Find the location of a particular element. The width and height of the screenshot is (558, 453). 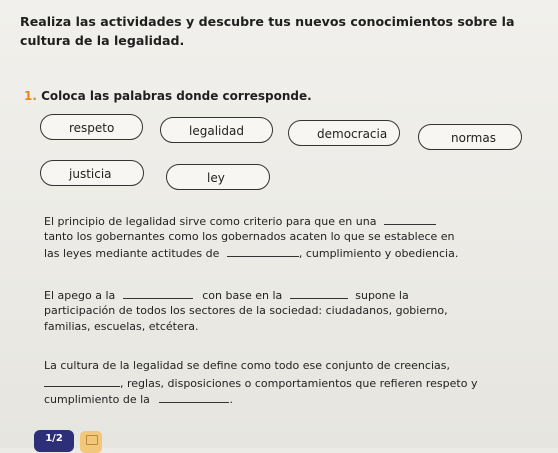

word-pill-legalidad: legalidad is located at coordinates (216, 130).